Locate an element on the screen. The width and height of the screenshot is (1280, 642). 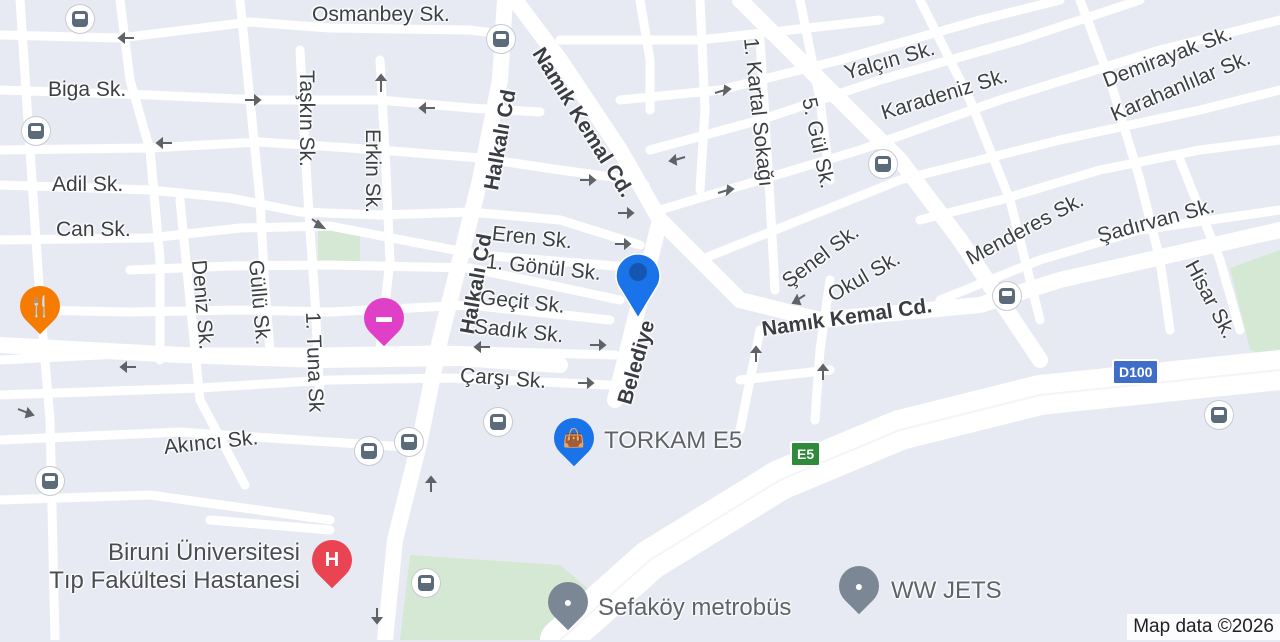
street-label-erkin: Erkin Sk. is located at coordinates (372, 171).